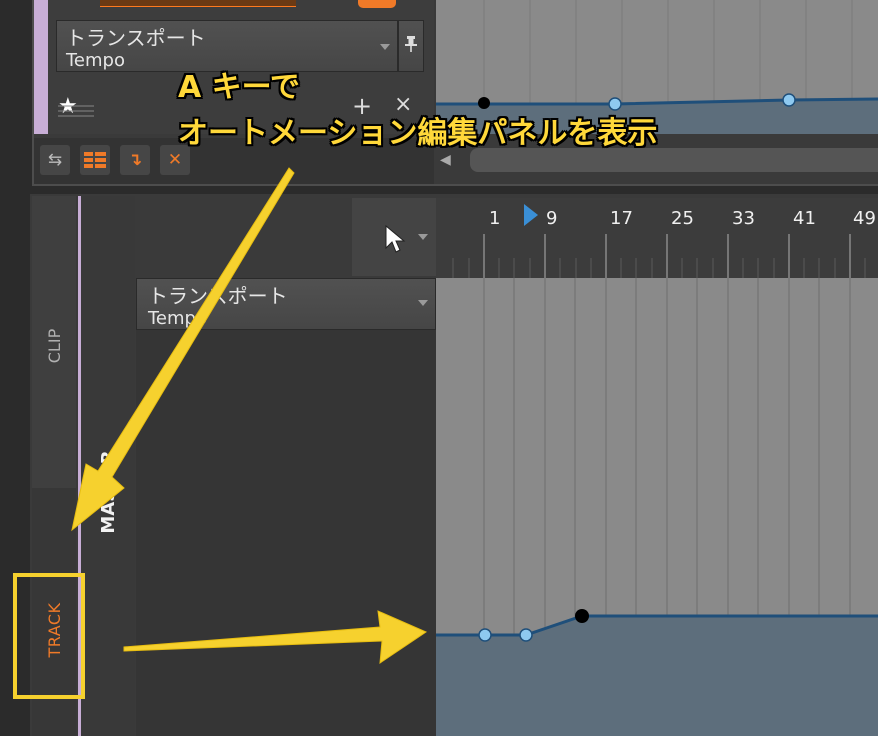  Describe the element at coordinates (95, 160) in the screenshot. I see `clips-icon` at that location.